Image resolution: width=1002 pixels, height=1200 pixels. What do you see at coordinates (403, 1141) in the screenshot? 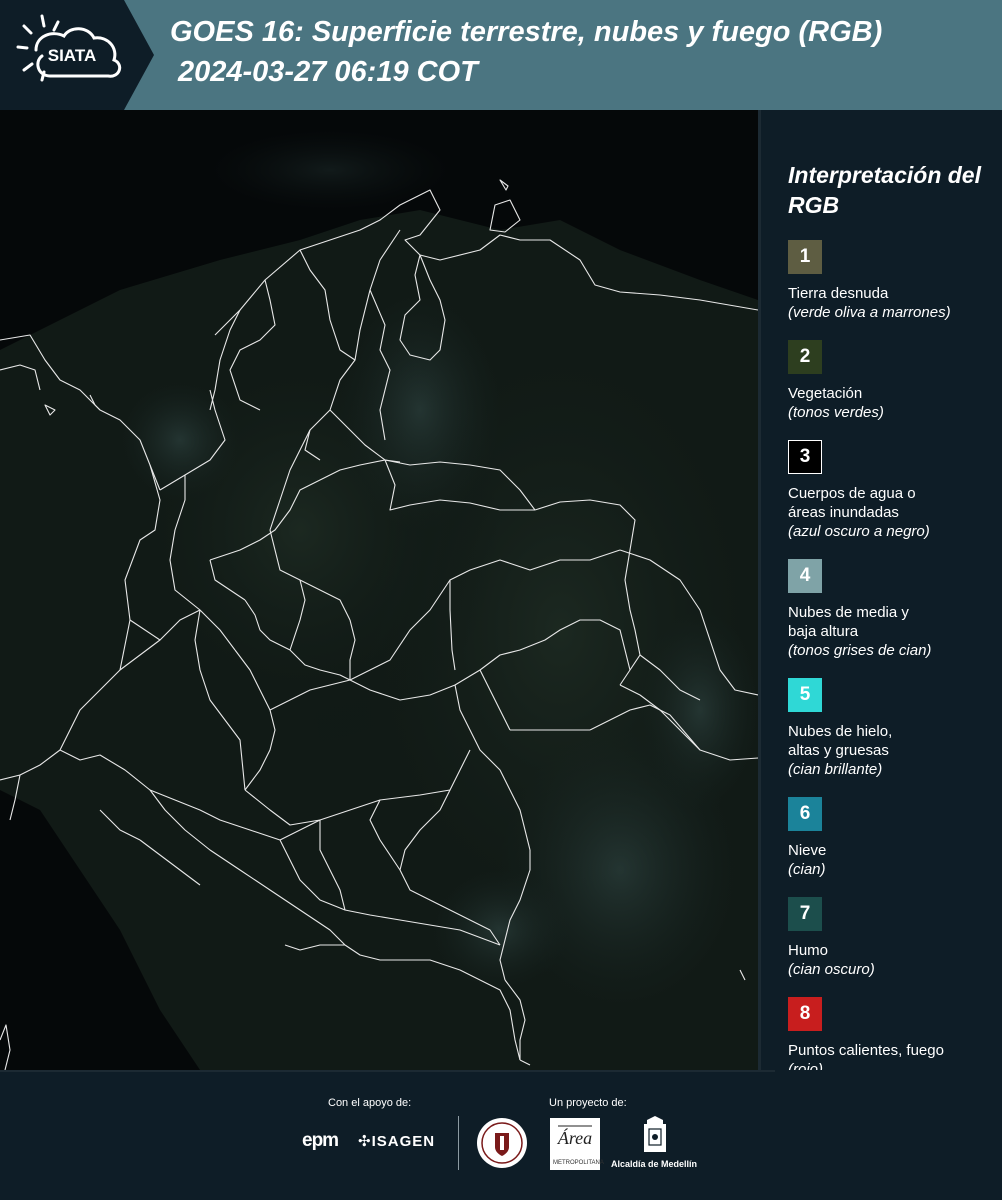
I see `isagen-text: ISAGEN` at bounding box center [403, 1141].